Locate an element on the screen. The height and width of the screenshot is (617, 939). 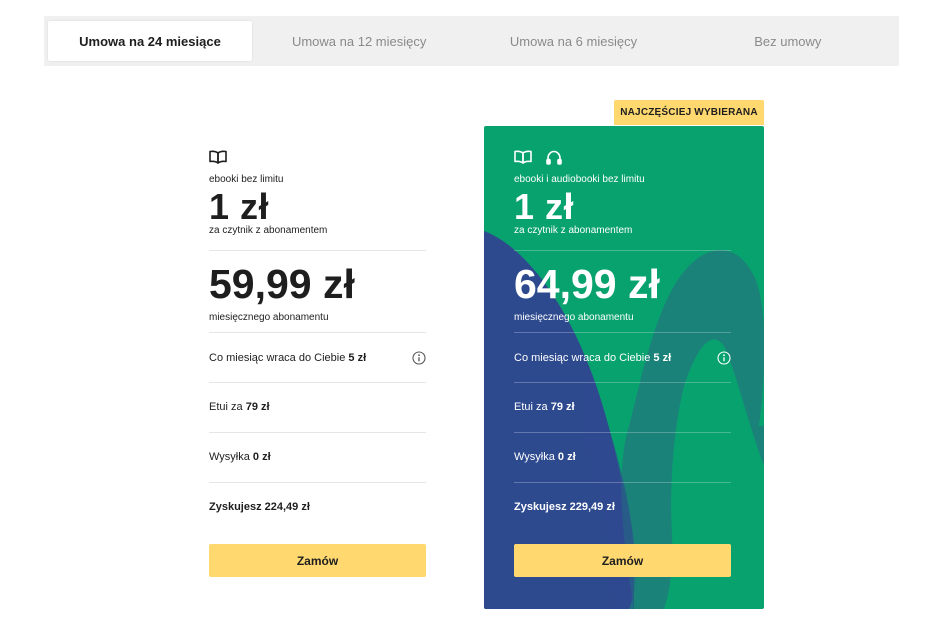
savings-text: Zyskujesz 229,49 zł is located at coordinates (564, 507).